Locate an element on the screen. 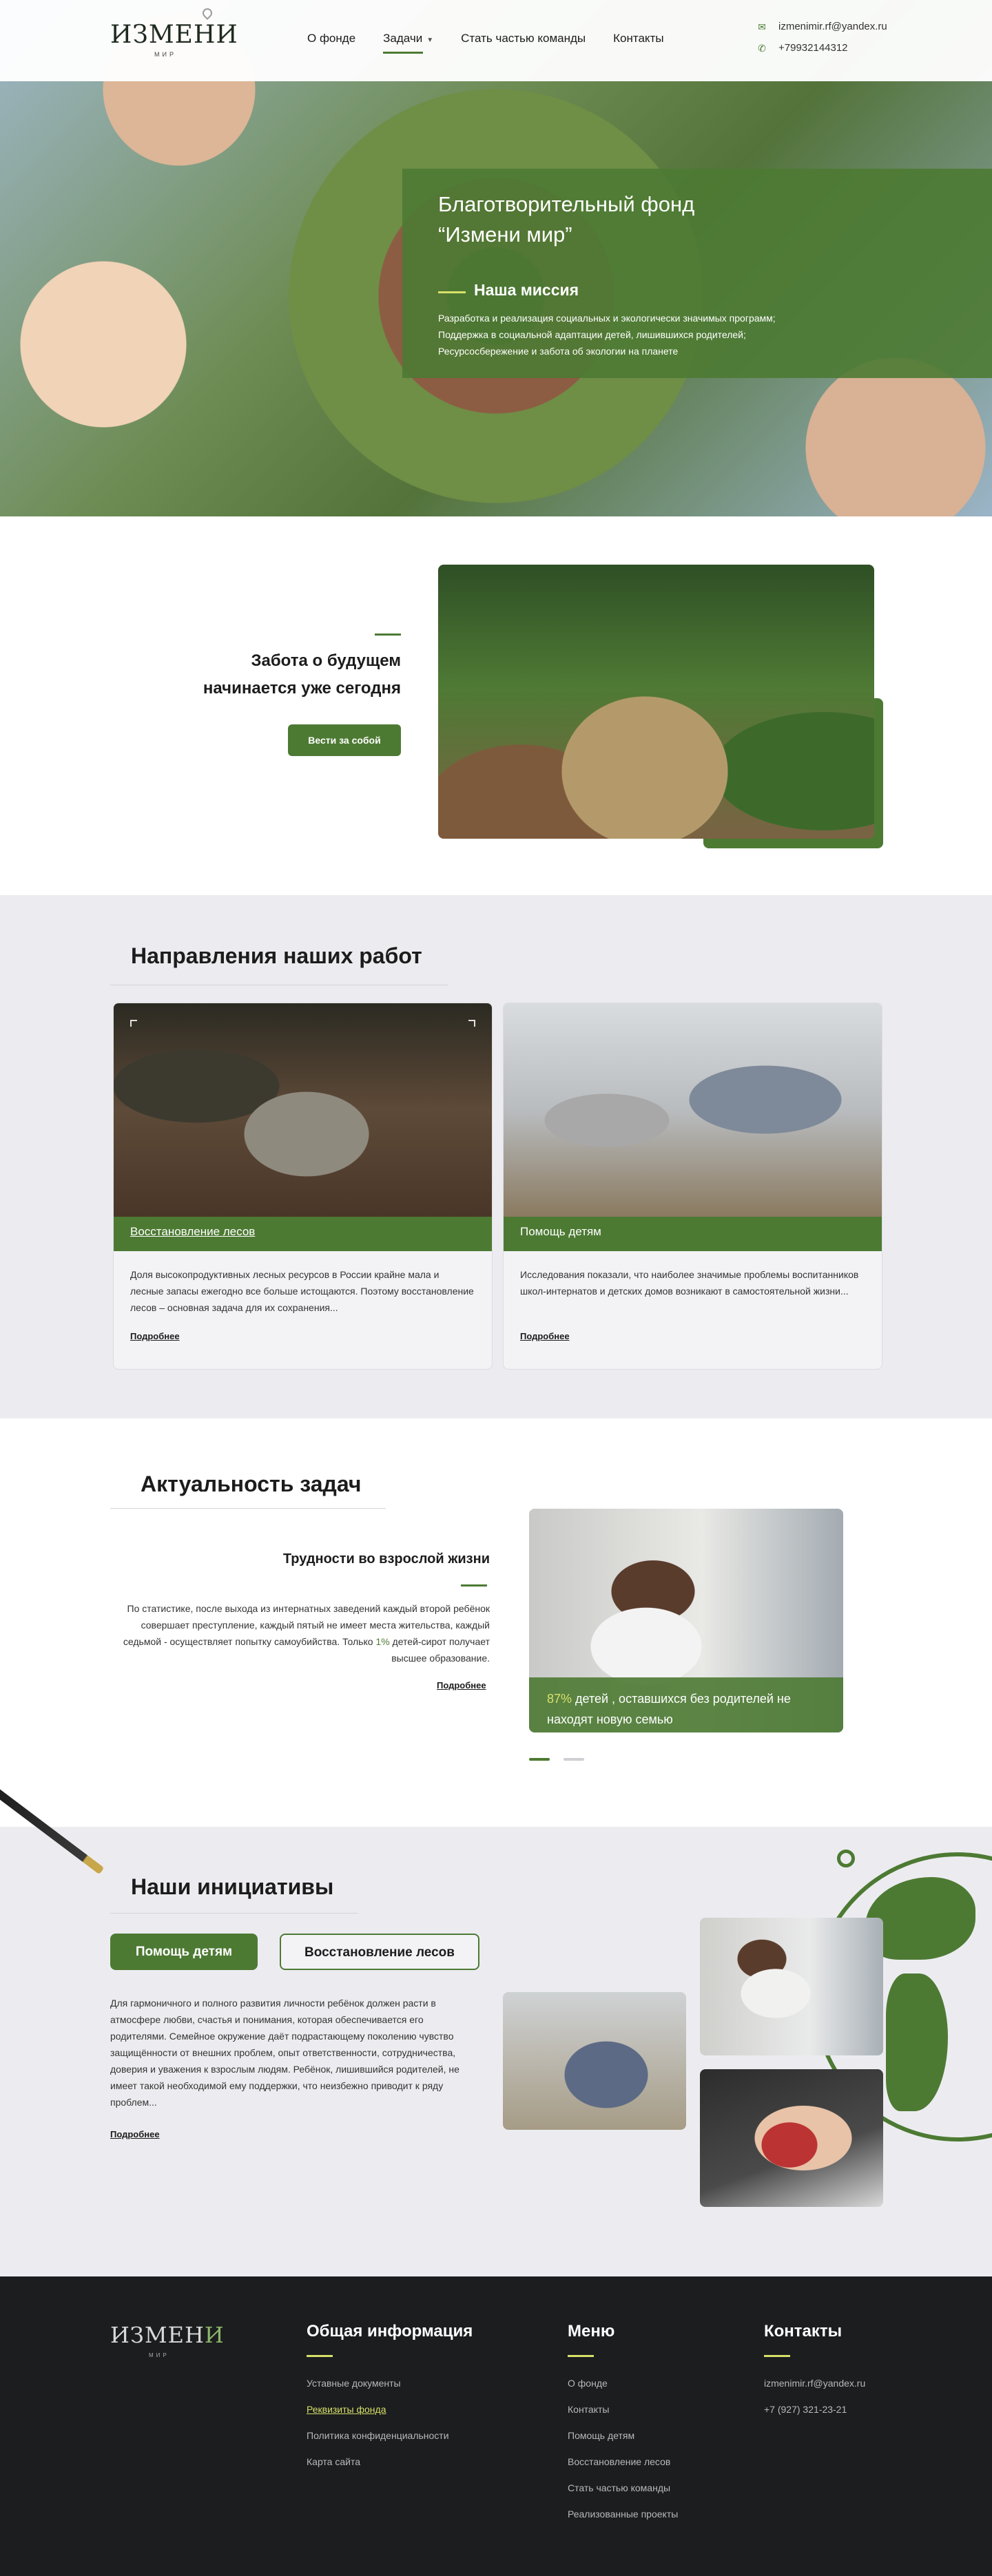 The image size is (992, 2576). directions-title: Направления наших работ is located at coordinates (276, 955).